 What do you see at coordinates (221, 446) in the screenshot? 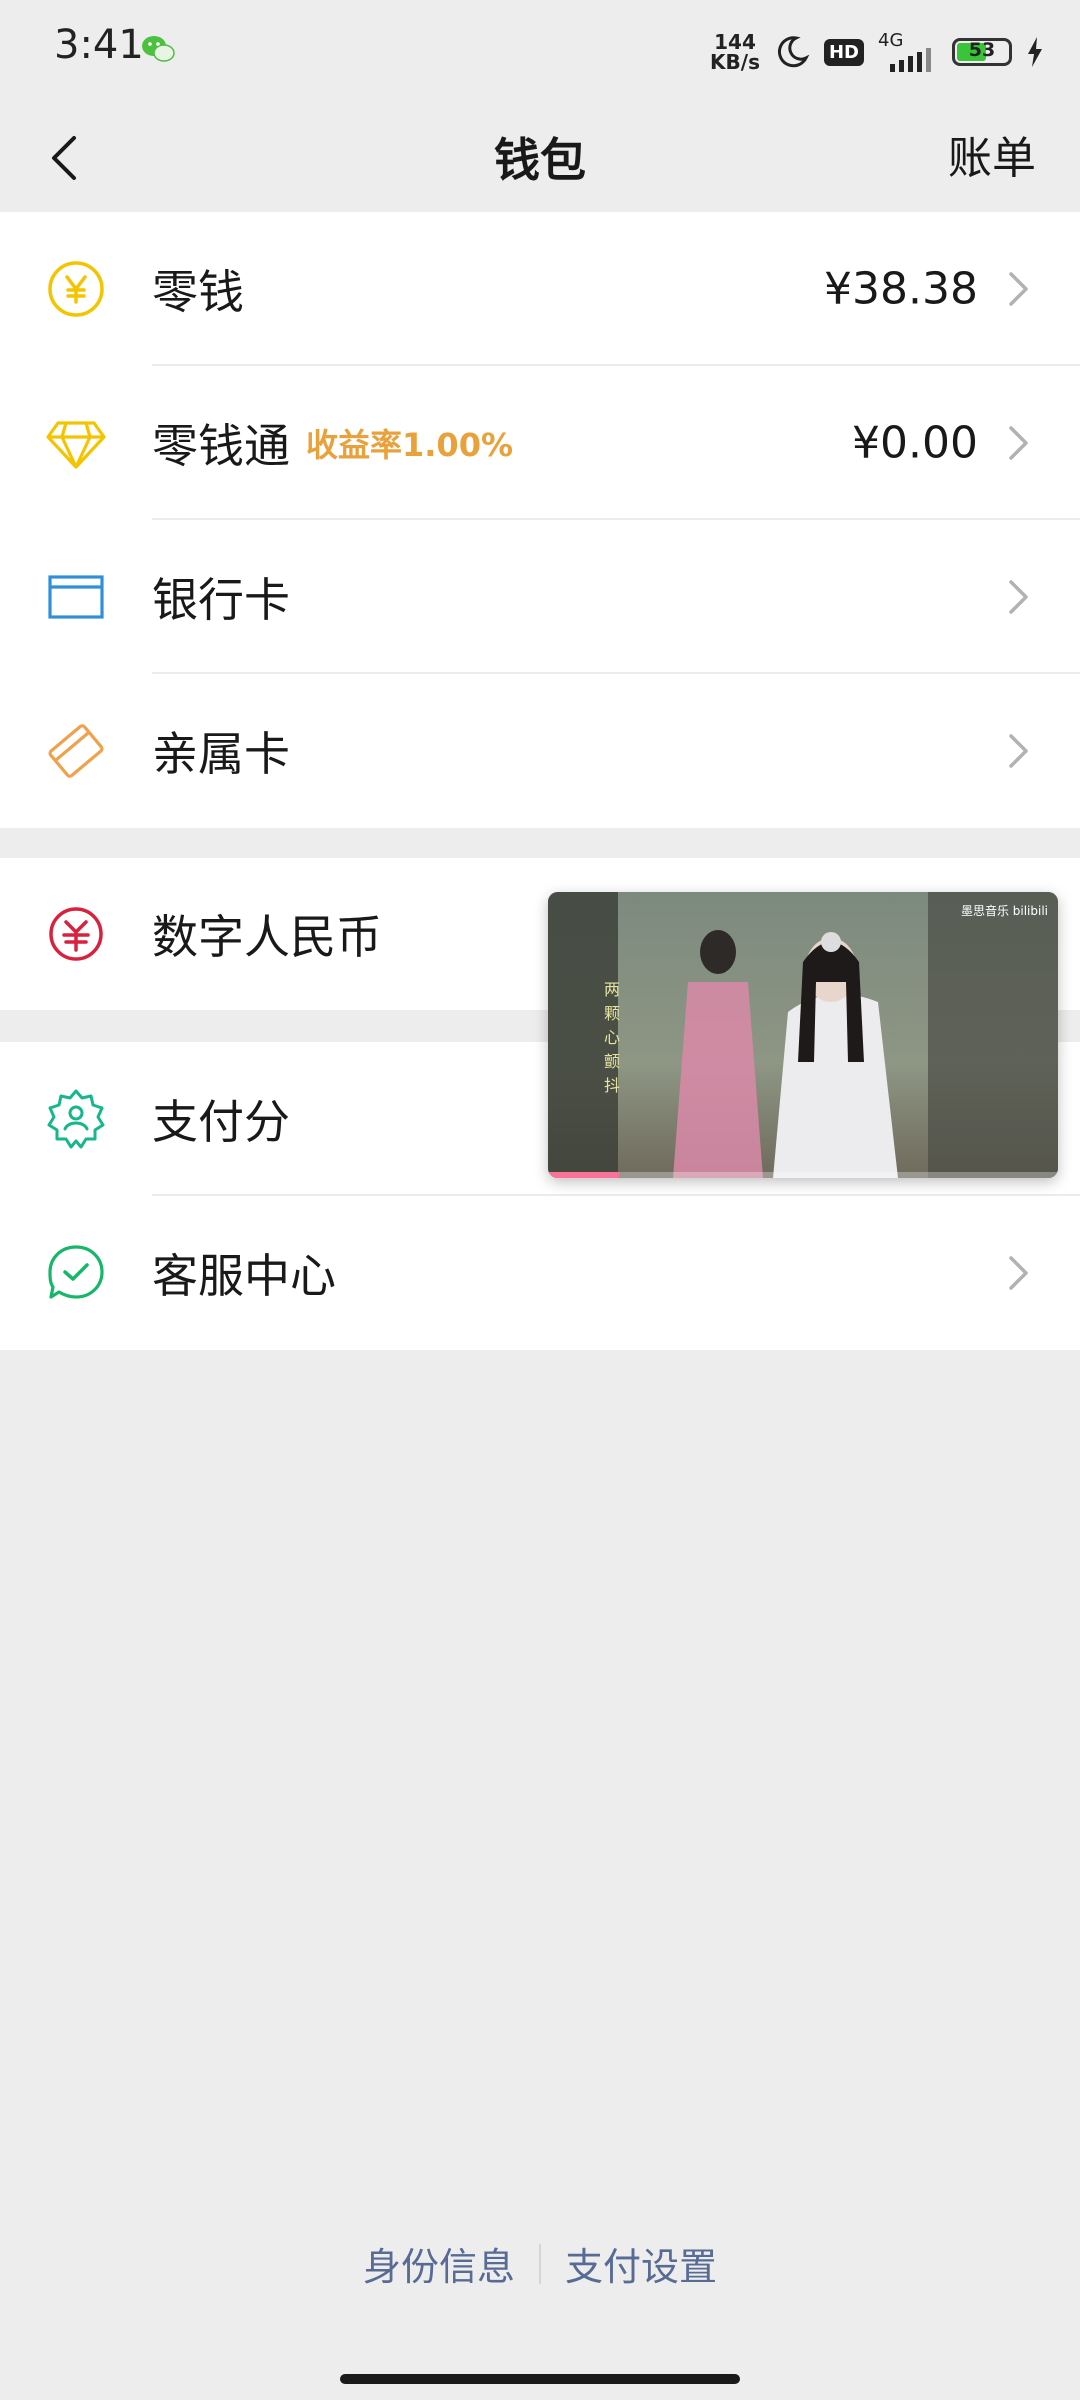
I see `item-label: 零钱通` at bounding box center [221, 446].